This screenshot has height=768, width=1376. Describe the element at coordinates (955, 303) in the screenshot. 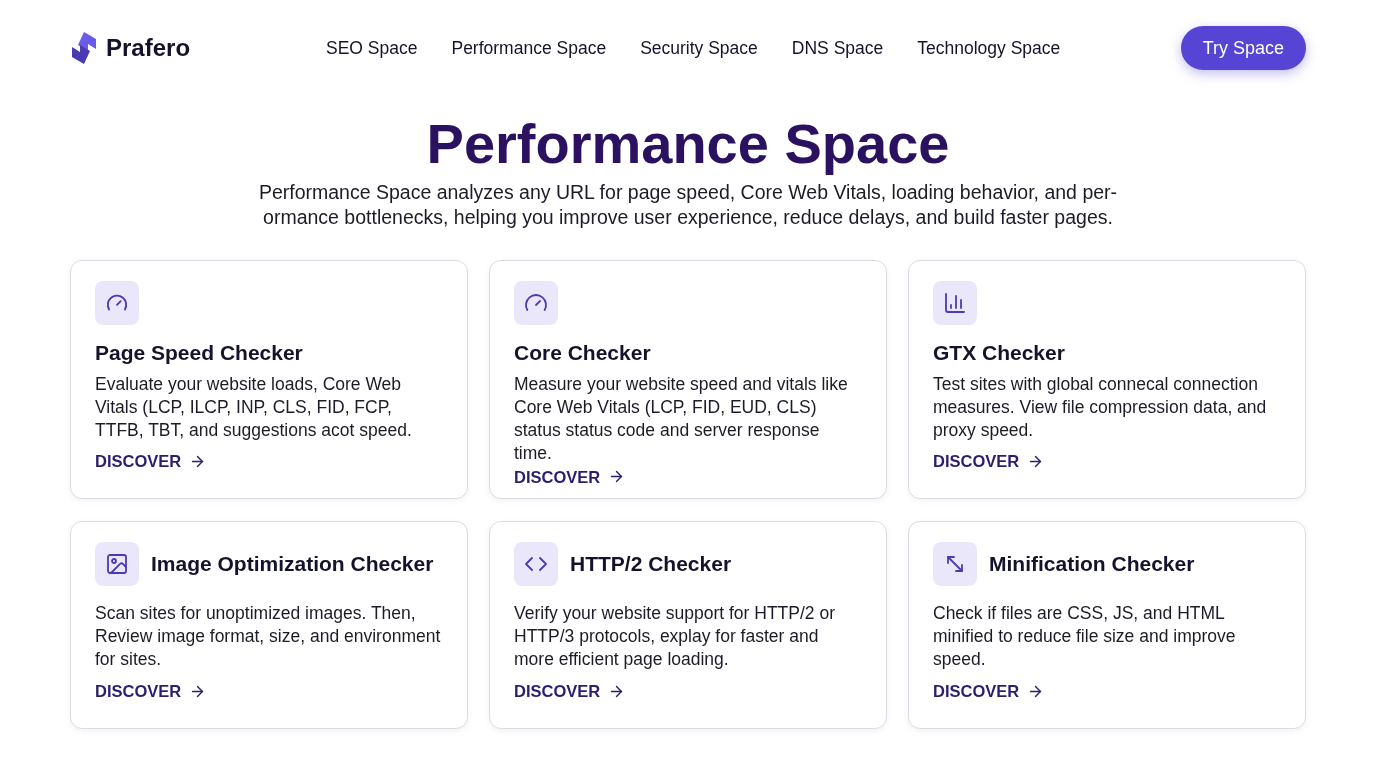

I see `bar-chart-icon` at that location.